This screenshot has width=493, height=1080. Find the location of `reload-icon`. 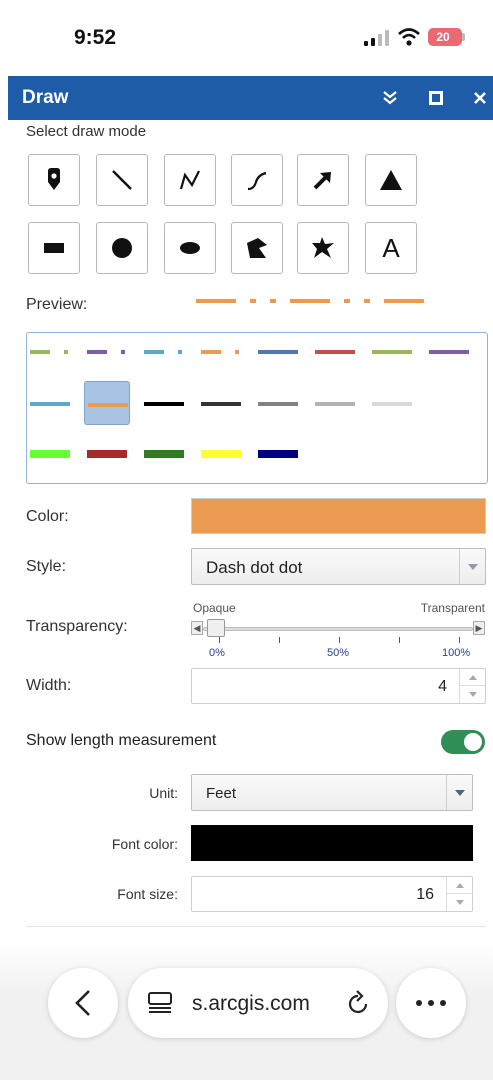

reload-icon is located at coordinates (358, 1003).